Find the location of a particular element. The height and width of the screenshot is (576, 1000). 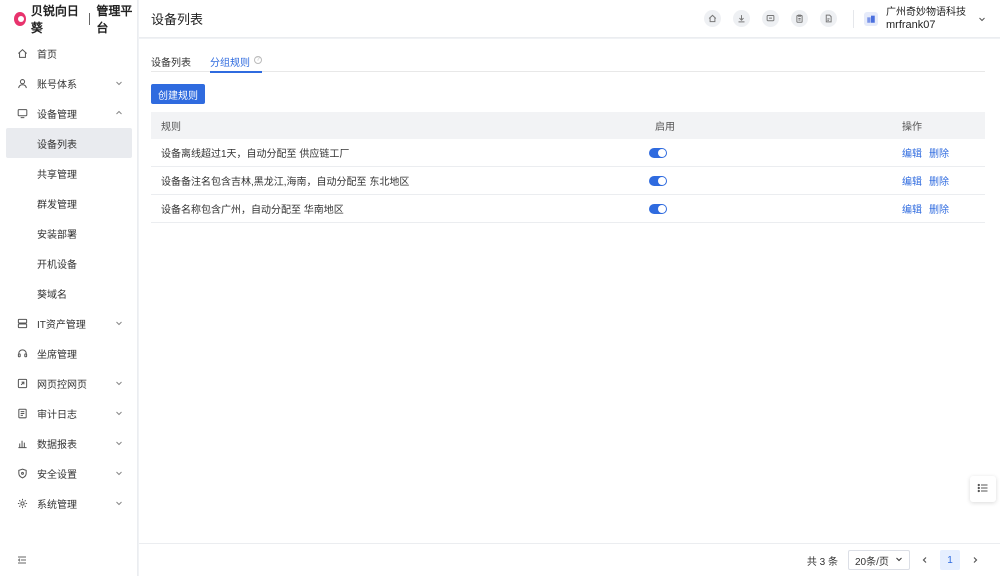

sidebar-item-device-management: 设备管理 is located at coordinates (68, 113).